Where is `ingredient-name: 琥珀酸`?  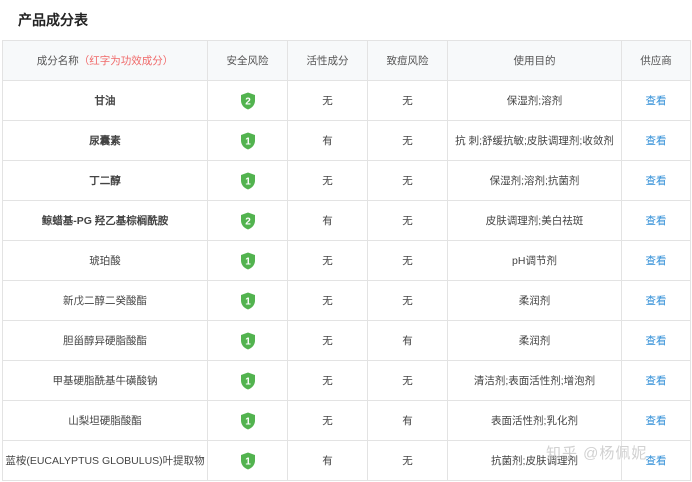 ingredient-name: 琥珀酸 is located at coordinates (105, 260).